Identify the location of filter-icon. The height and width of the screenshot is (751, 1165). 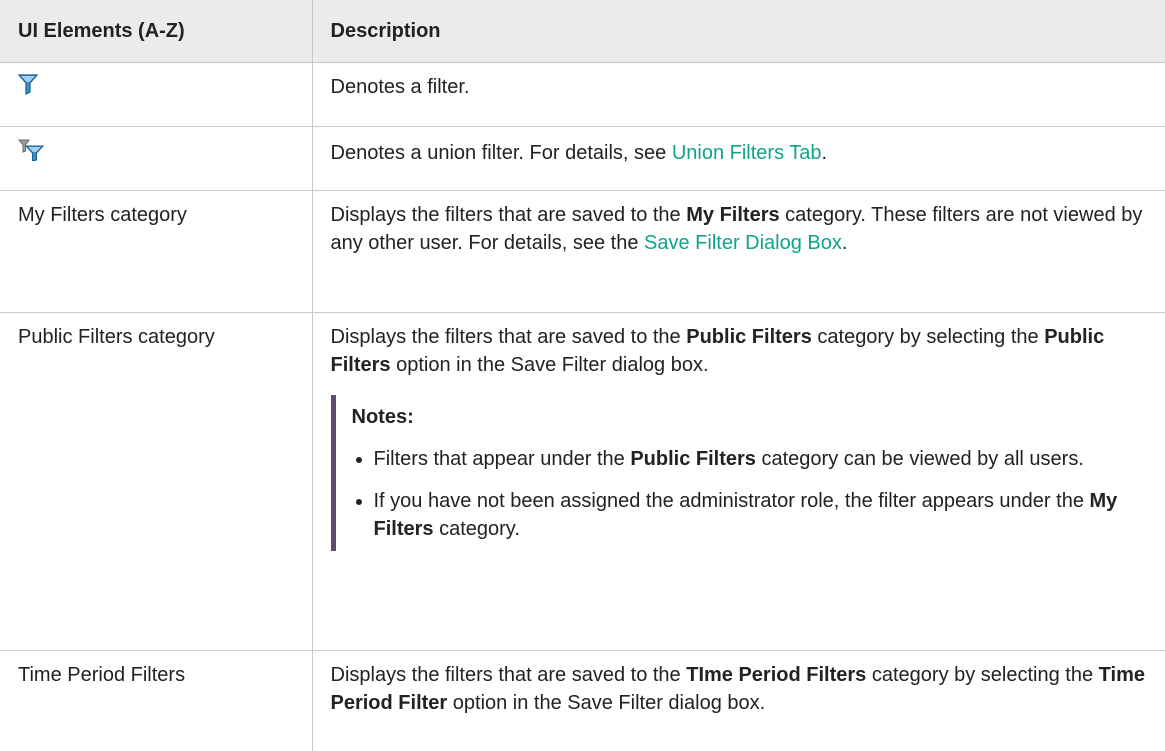
(28, 88).